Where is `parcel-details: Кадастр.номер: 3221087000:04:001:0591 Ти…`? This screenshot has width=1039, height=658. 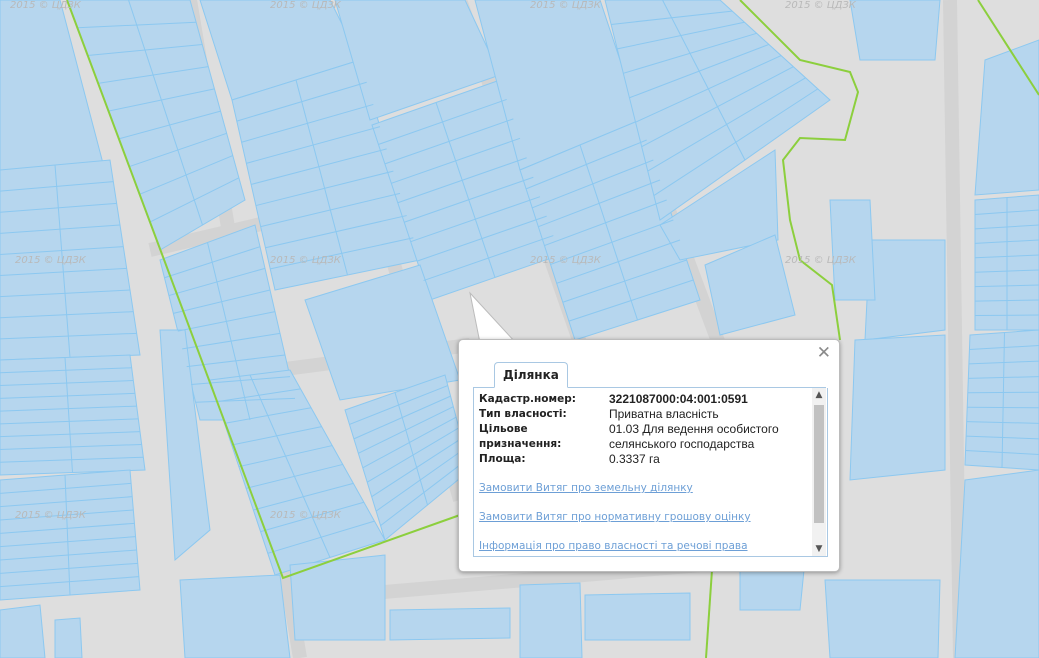
parcel-details: Кадастр.номер: 3221087000:04:001:0591 Ти… is located at coordinates (643, 473).